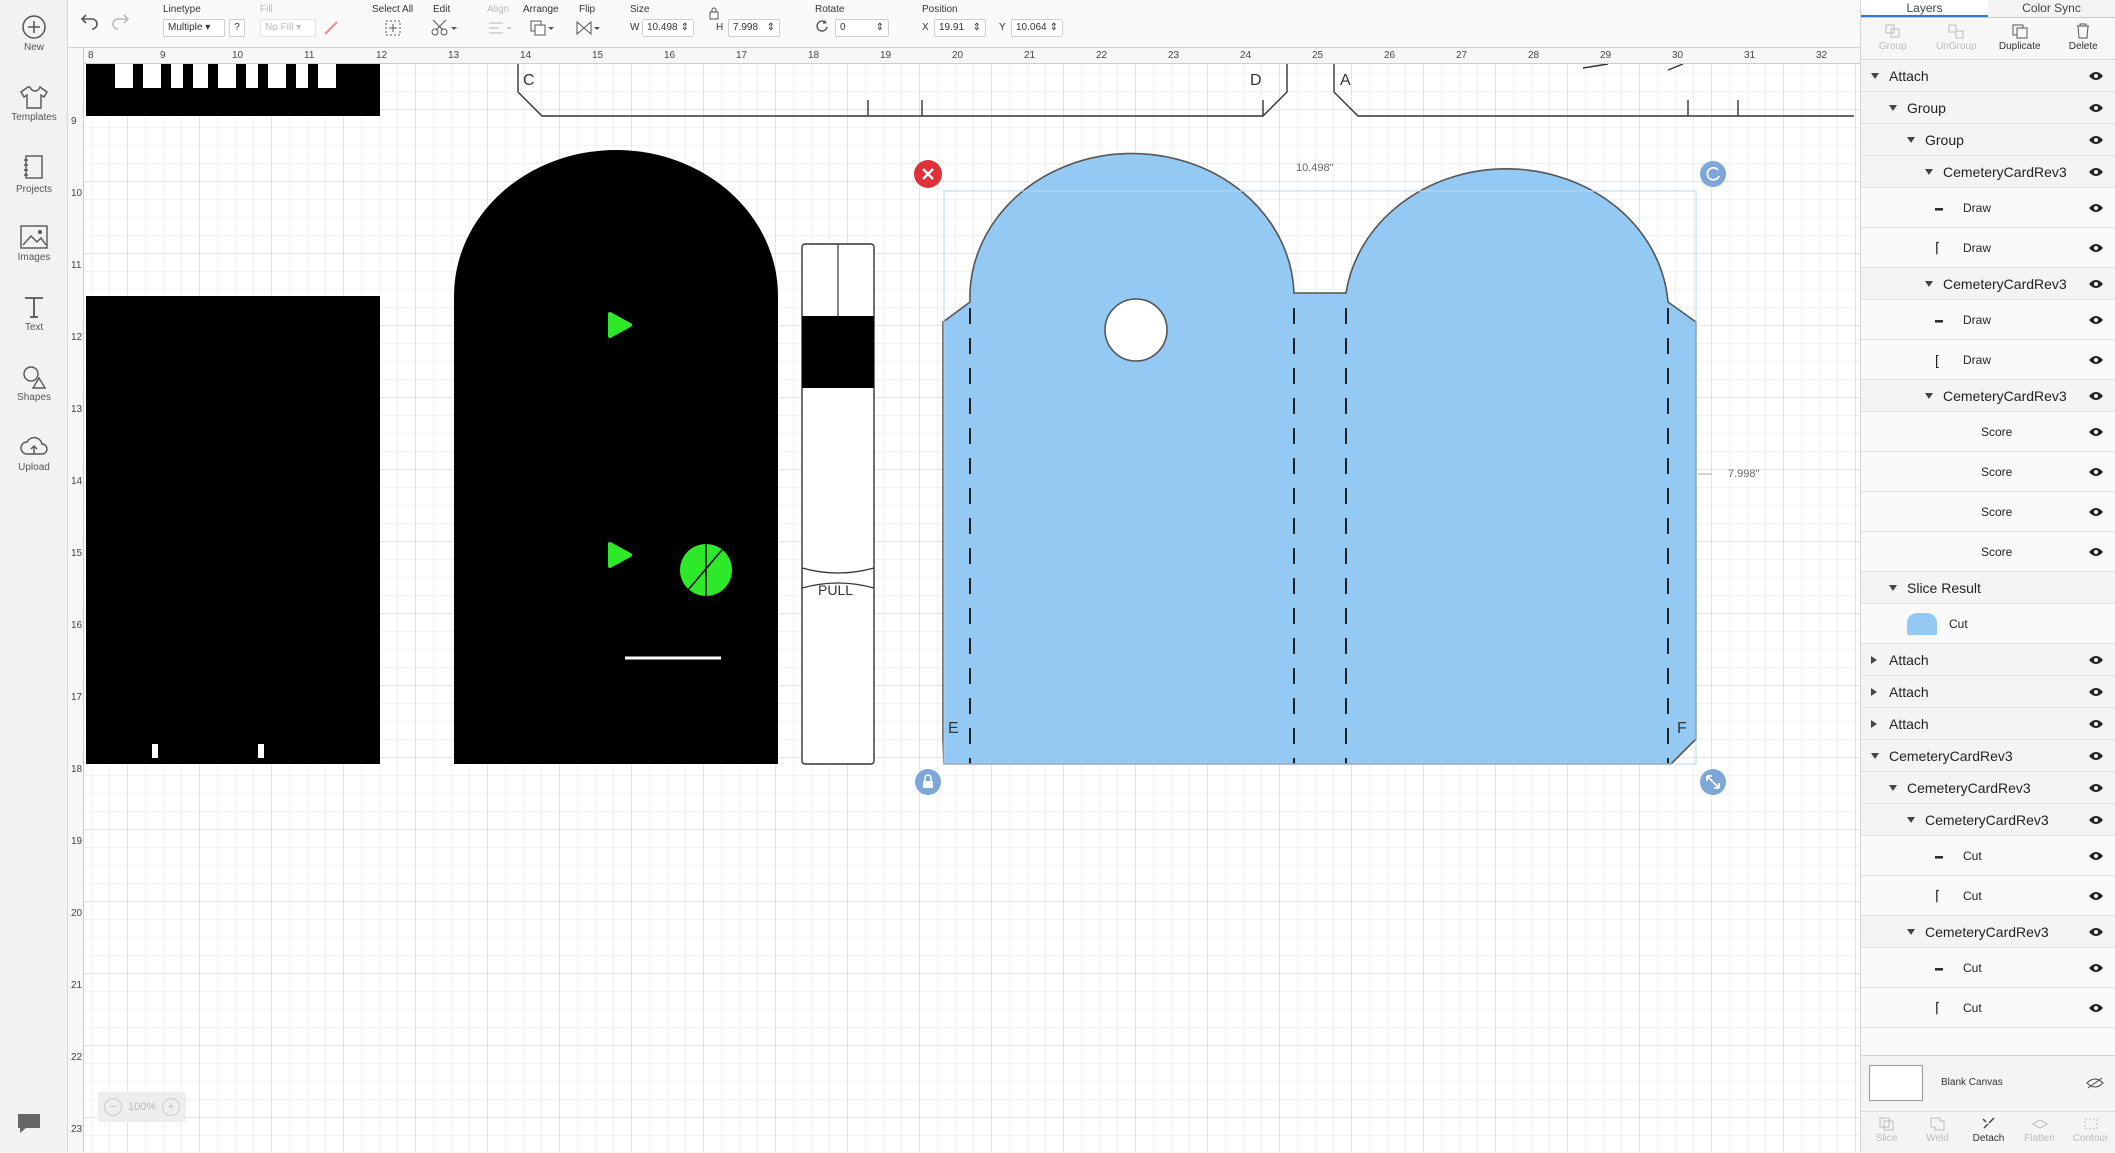  I want to click on undo-icon, so click(90, 20).